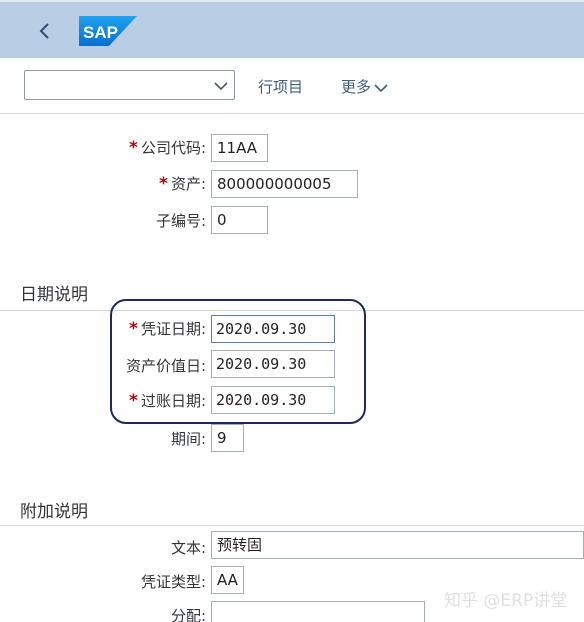 The width and height of the screenshot is (584, 622). I want to click on text-field: 预转固, so click(397, 545).